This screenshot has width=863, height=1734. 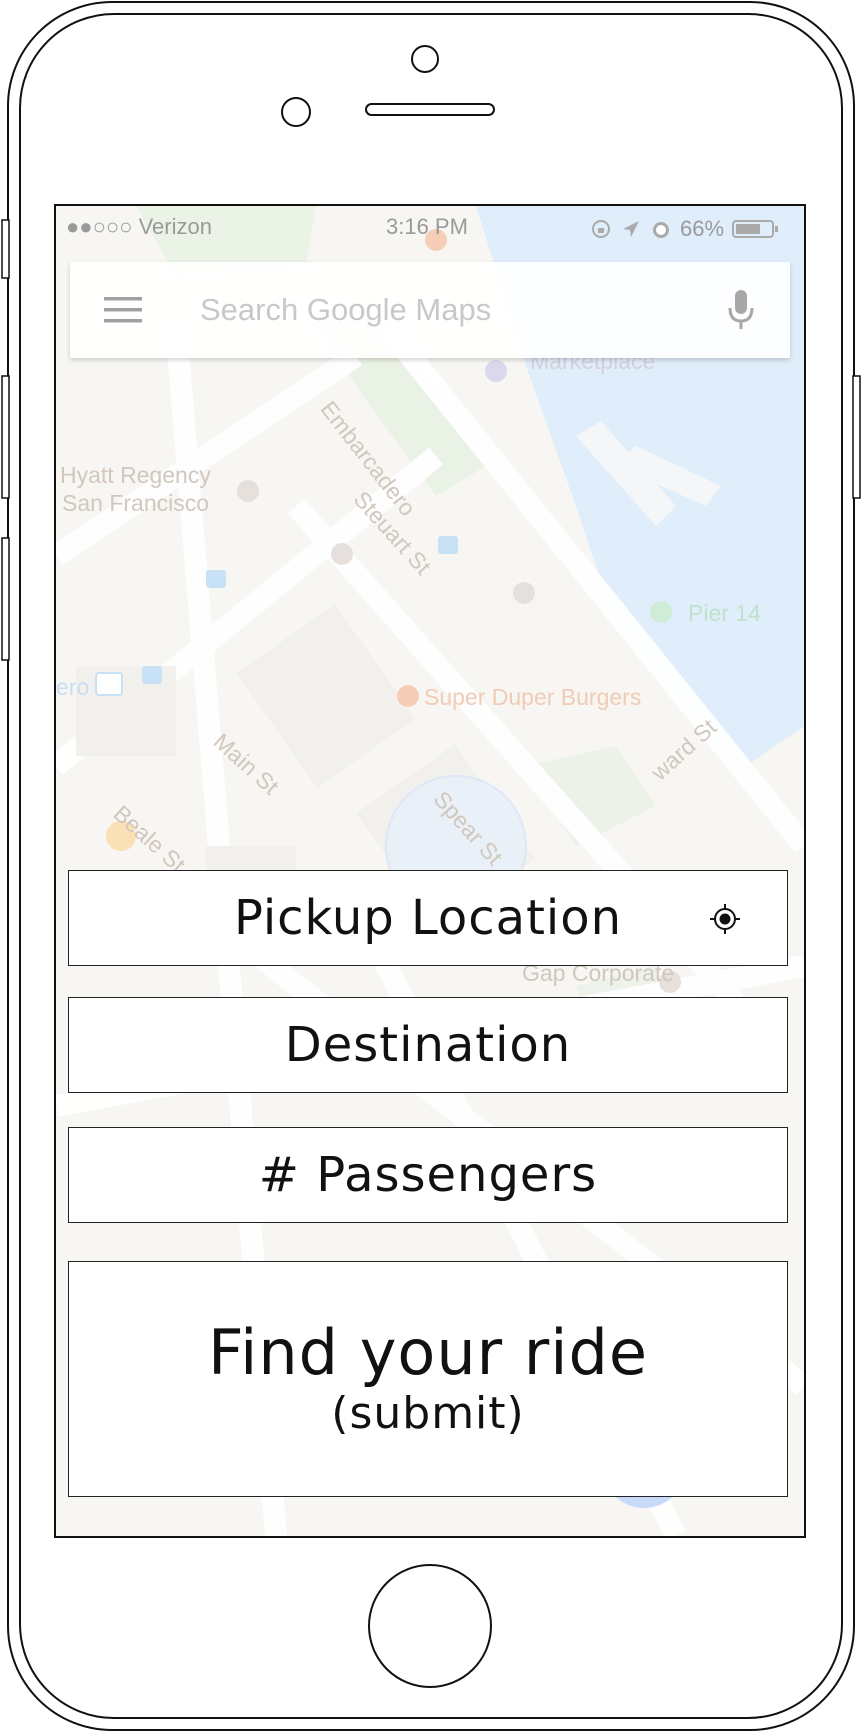 What do you see at coordinates (296, 112) in the screenshot?
I see `sensor-icon` at bounding box center [296, 112].